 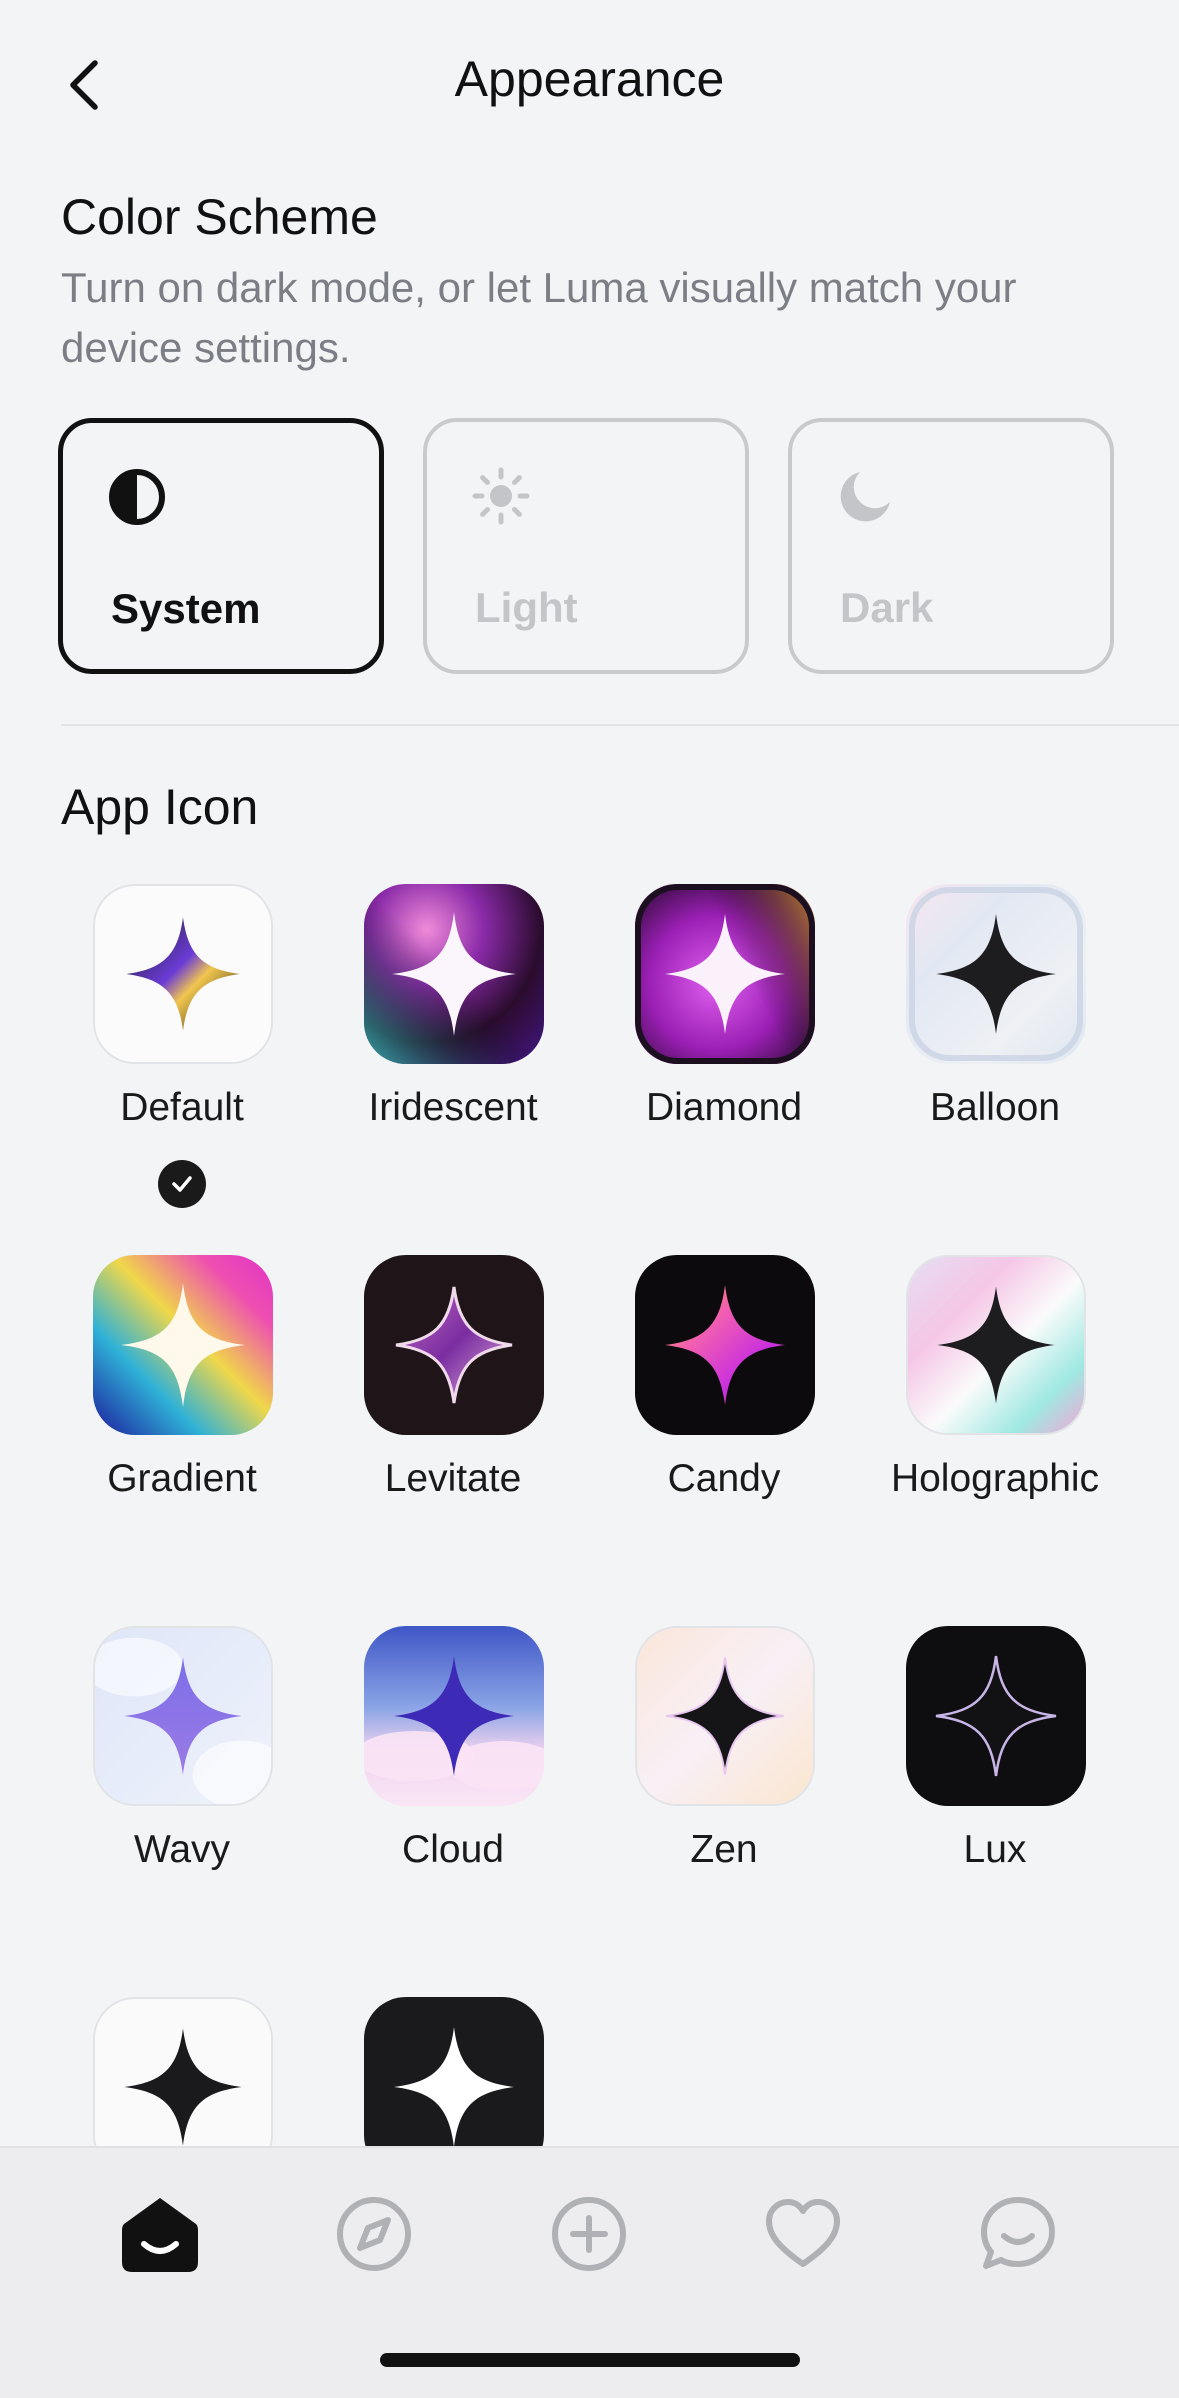 I want to click on app-icon-label: Diamond, so click(x=724, y=1107).